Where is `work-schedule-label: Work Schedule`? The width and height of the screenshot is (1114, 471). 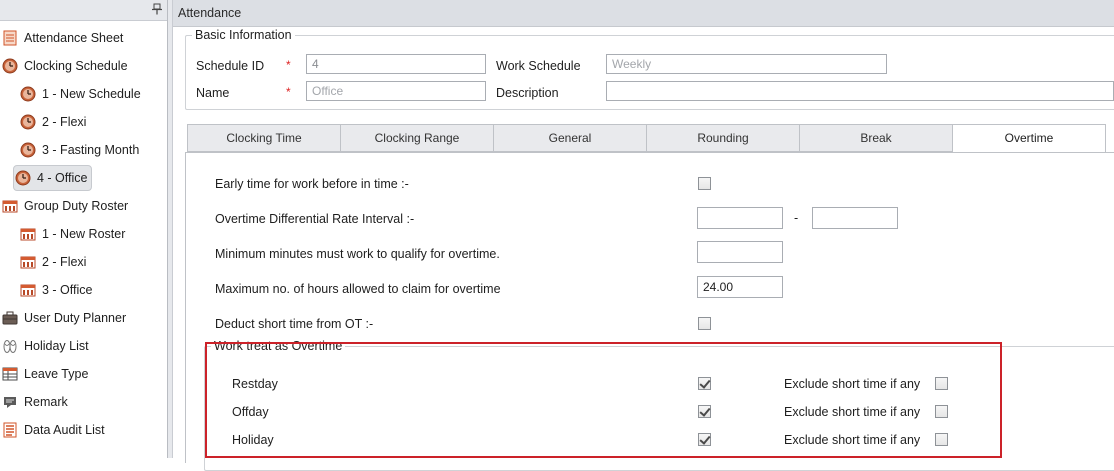 work-schedule-label: Work Schedule is located at coordinates (538, 66).